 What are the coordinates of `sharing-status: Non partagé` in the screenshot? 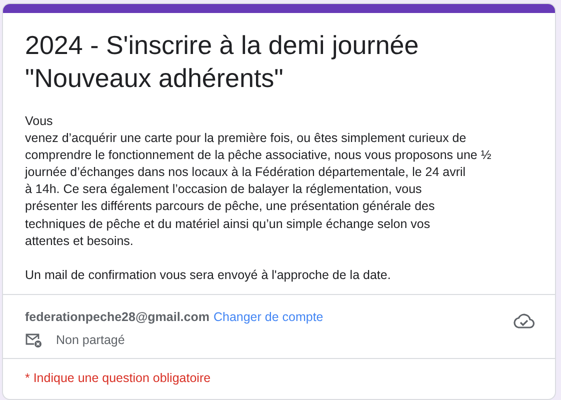 It's located at (90, 340).